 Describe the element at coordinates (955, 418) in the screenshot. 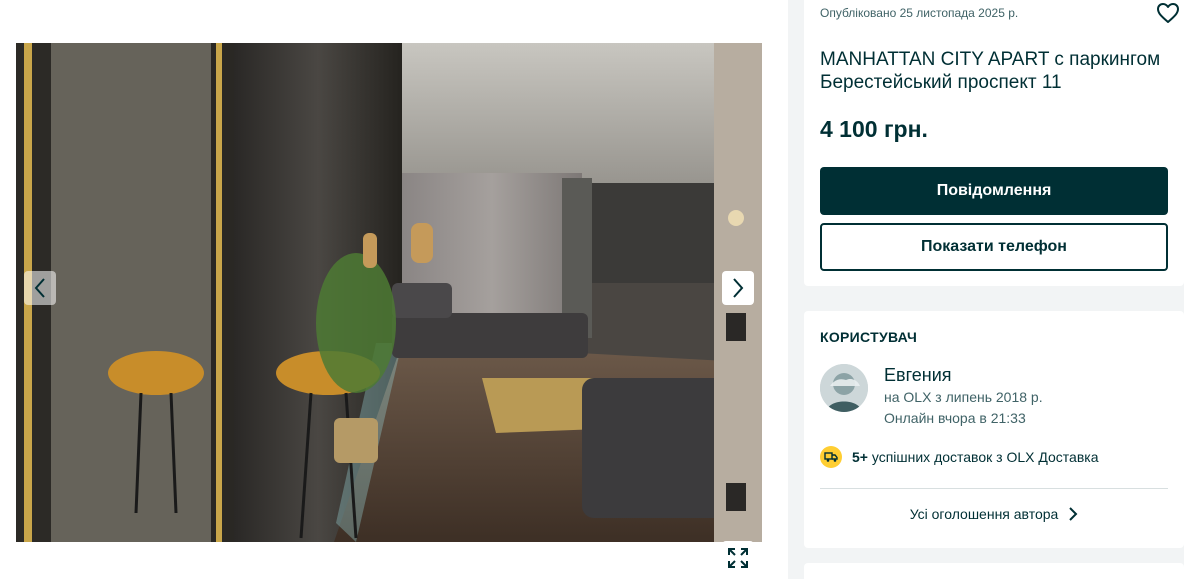

I see `seller-online-status: Онлайн вчора в 21:33` at that location.